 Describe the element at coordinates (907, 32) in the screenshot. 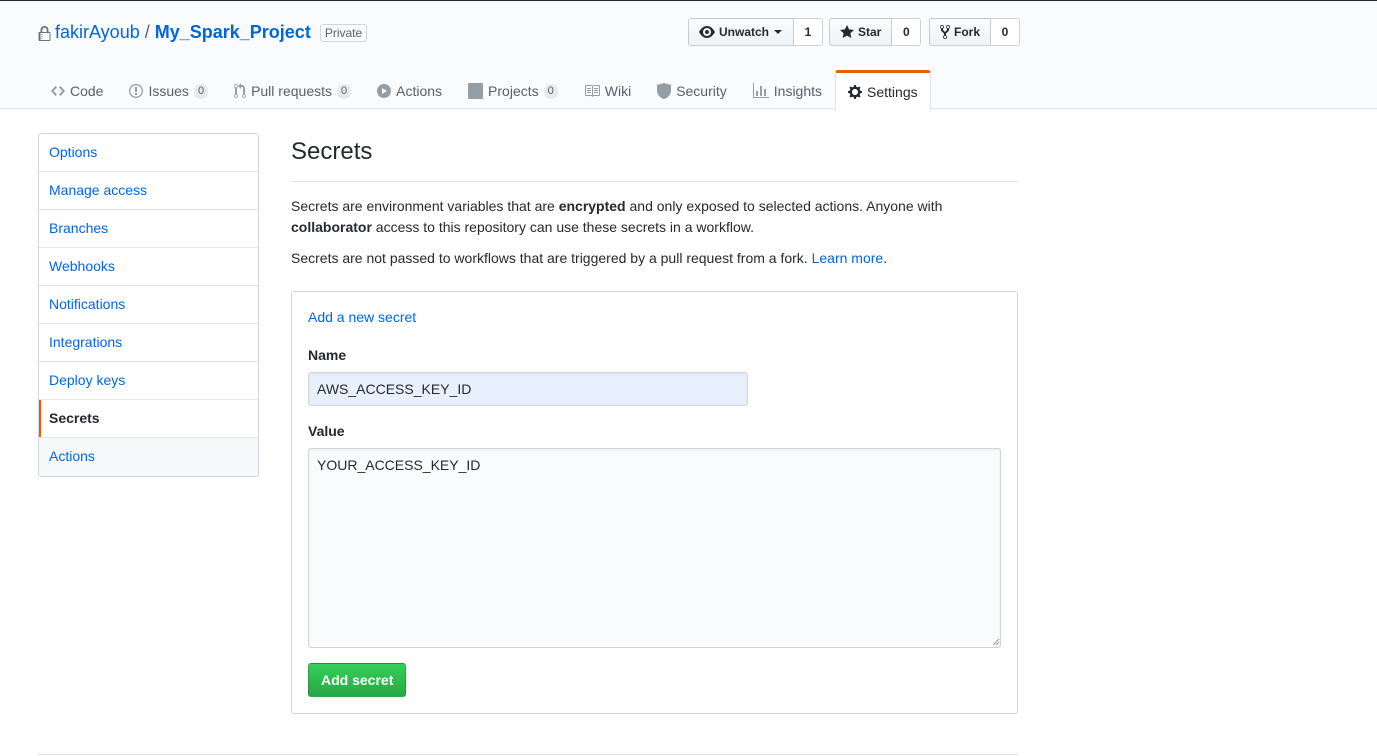

I see `stars-count: 0` at that location.